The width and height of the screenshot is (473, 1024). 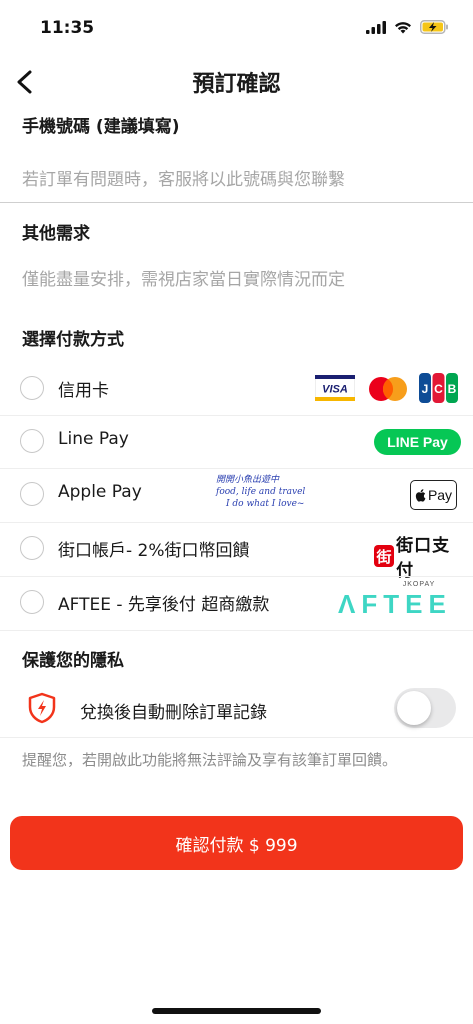 I want to click on svg-text: VISA, so click(x=335, y=390).